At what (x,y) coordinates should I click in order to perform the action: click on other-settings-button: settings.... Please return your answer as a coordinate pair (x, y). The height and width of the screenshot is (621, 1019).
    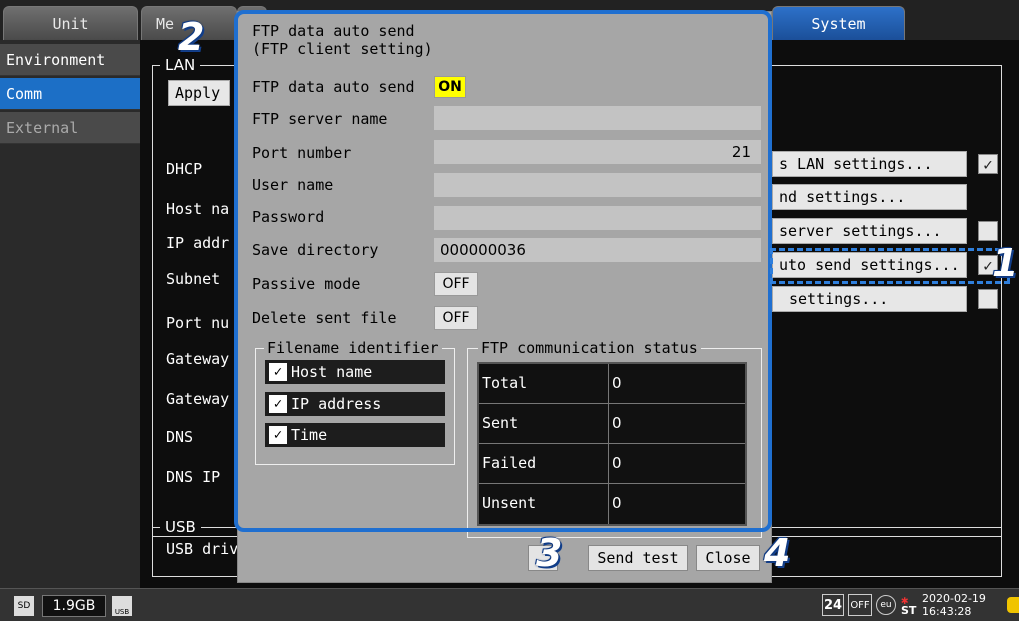
    Looking at the image, I should click on (869, 299).